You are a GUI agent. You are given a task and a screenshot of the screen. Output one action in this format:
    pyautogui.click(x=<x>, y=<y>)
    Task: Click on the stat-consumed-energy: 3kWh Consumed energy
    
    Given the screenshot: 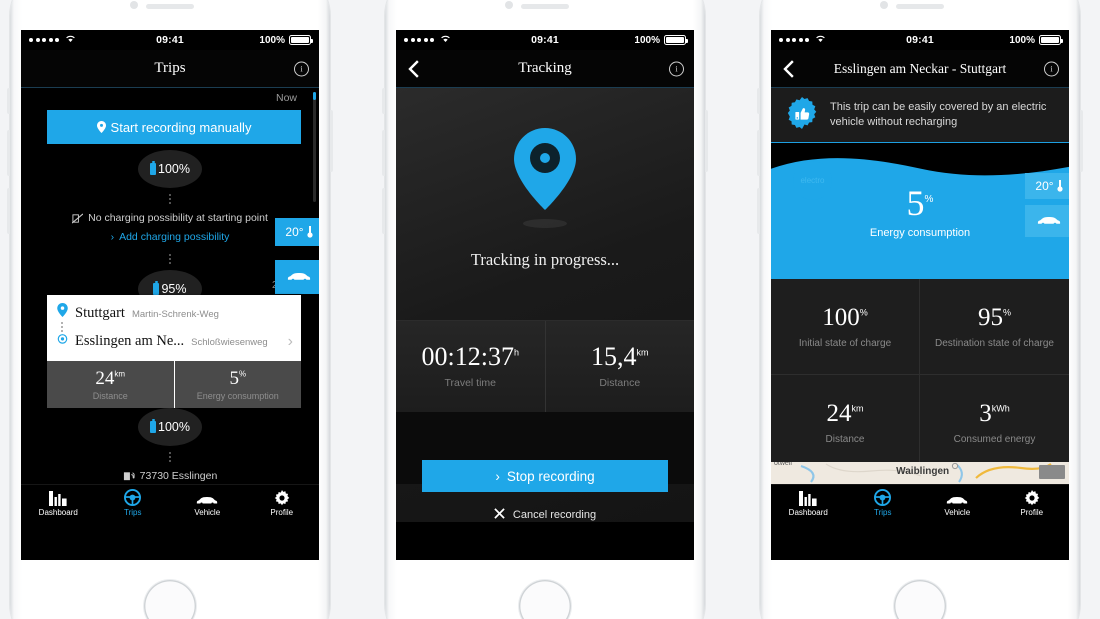 What is the action you would take?
    pyautogui.click(x=994, y=423)
    